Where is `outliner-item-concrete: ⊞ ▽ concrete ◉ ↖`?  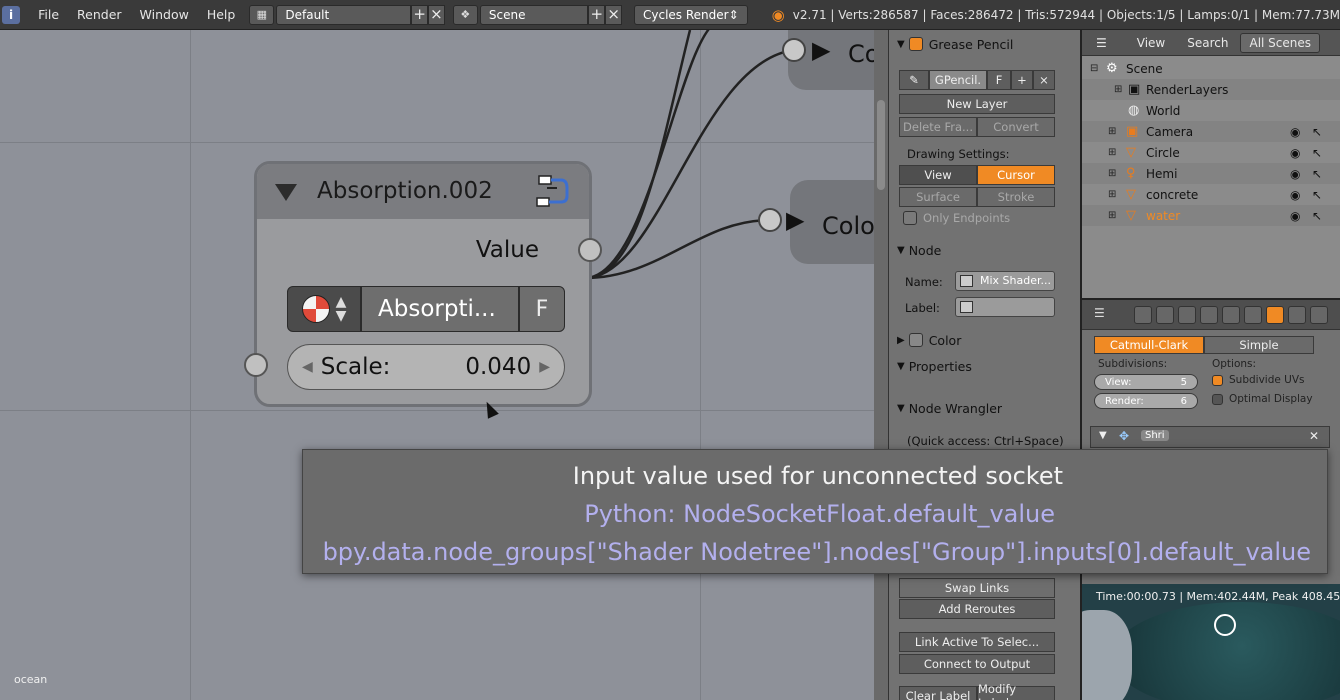 outliner-item-concrete: ⊞ ▽ concrete ◉ ↖ is located at coordinates (1211, 194).